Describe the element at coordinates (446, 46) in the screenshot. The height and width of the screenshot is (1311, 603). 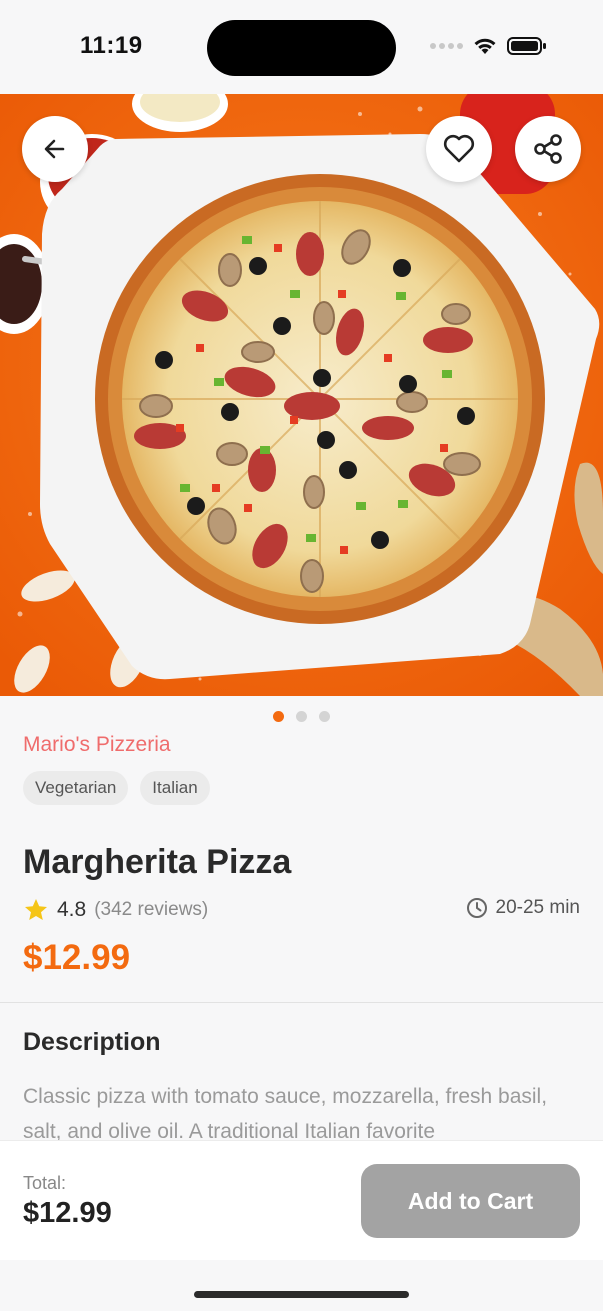
I see `cellular-signal-icon` at that location.